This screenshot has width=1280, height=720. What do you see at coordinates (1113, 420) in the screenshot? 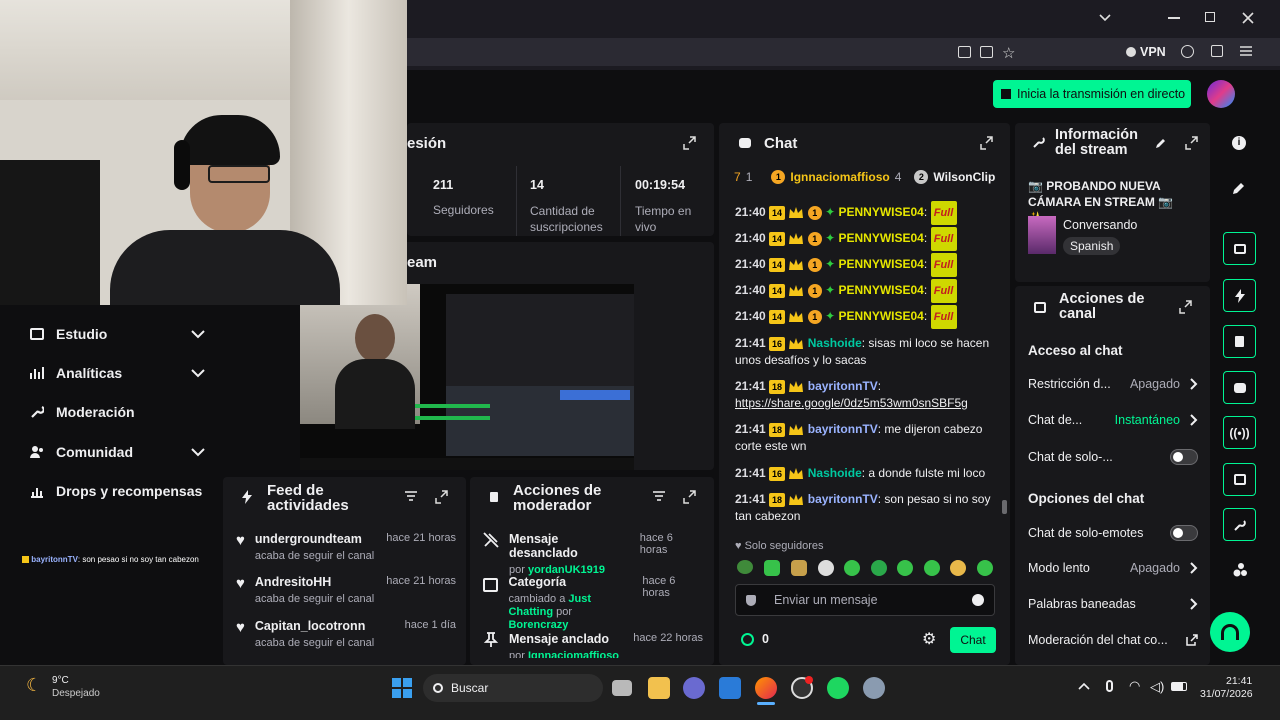
I see `setting-row: Chat de... Instantáneo` at bounding box center [1113, 420].